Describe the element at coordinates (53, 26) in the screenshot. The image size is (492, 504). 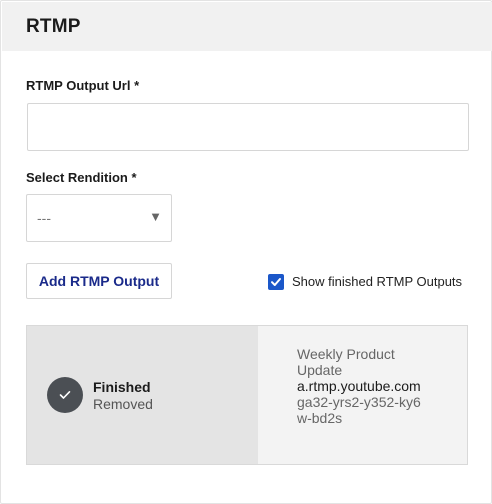
I see `panel-title: RTMP` at that location.